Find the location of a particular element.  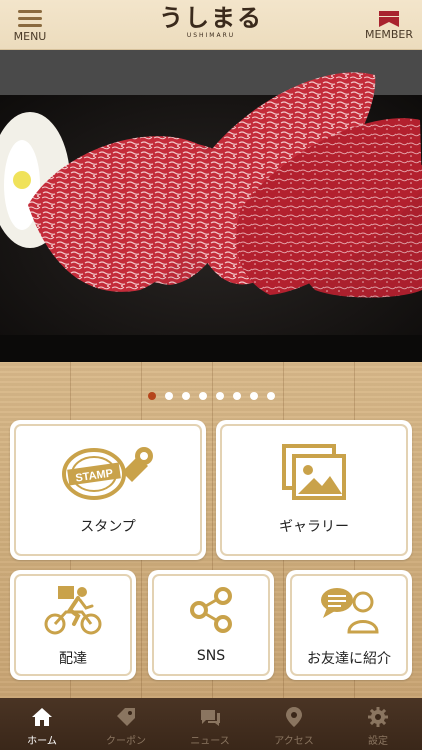

tab-news-label: ニュース is located at coordinates (210, 741).